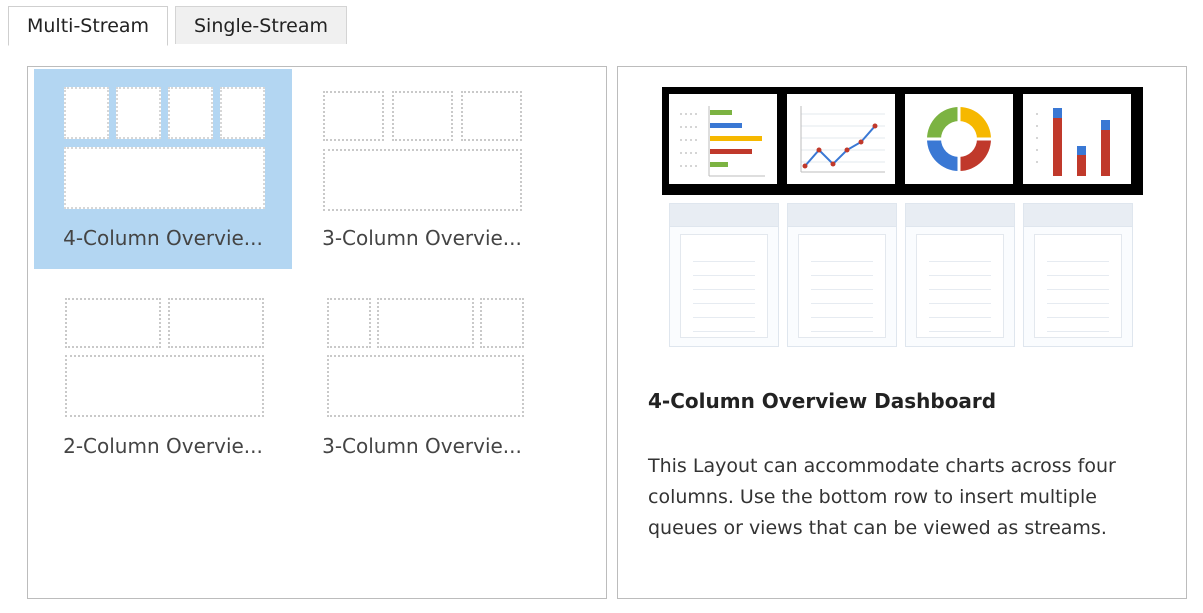 This screenshot has width=1203, height=613. What do you see at coordinates (1077, 139) in the screenshot?
I see `column-chart-icon` at bounding box center [1077, 139].